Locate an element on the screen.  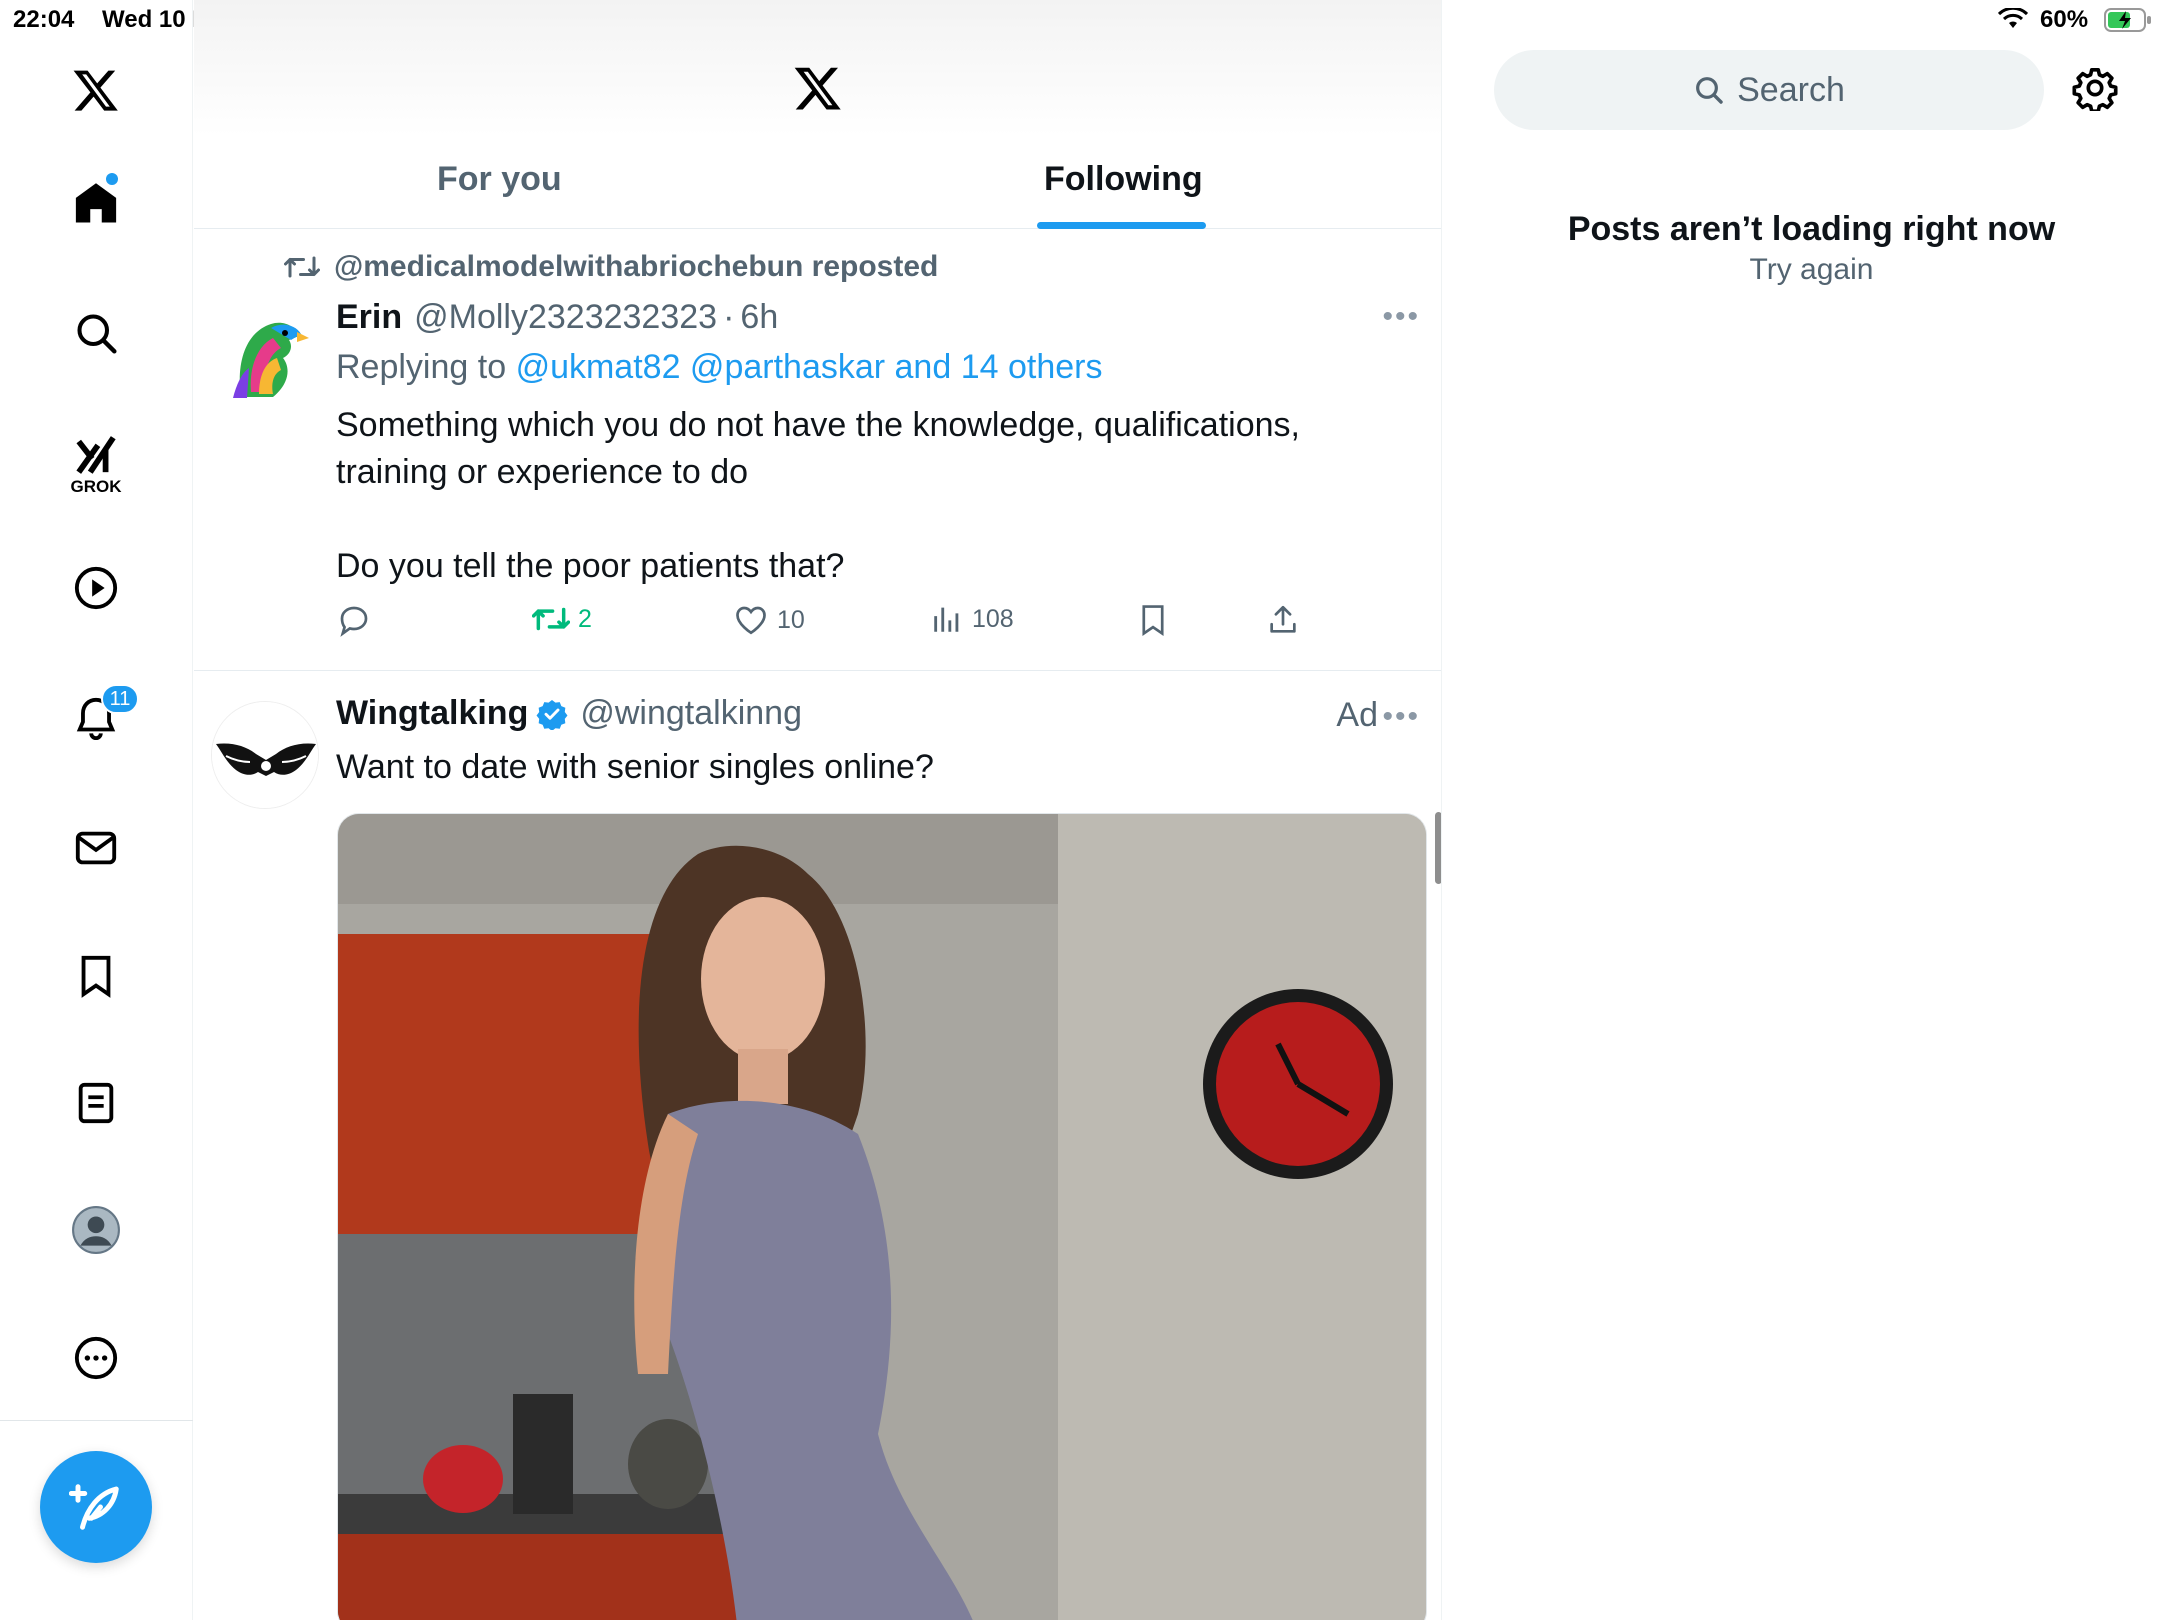
left-navigation-rail: GROK 11 is located at coordinates (96, 810).